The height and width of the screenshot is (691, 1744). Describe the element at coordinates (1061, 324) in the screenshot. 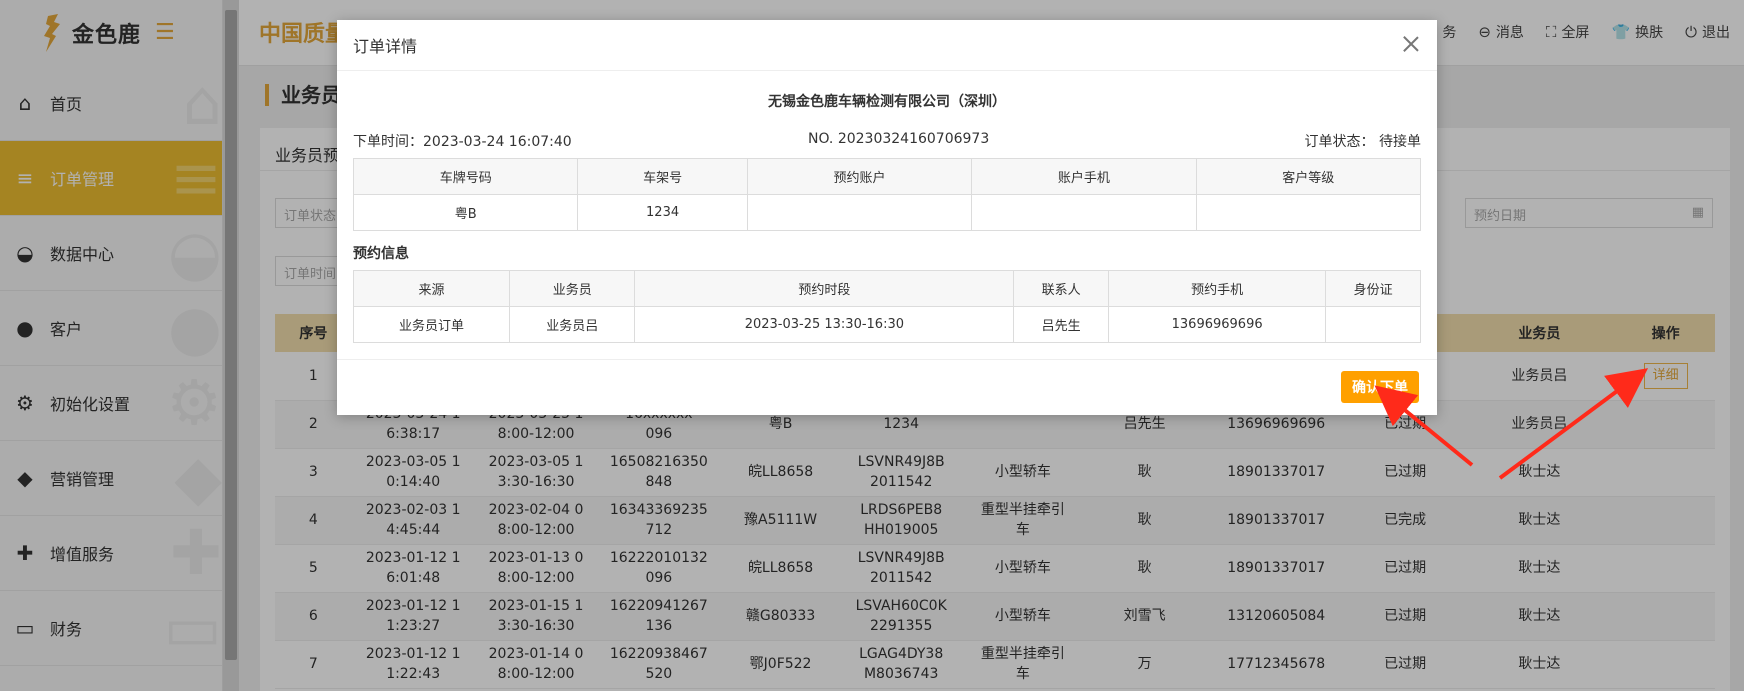

I see `modal-table-cell: 吕先生` at that location.